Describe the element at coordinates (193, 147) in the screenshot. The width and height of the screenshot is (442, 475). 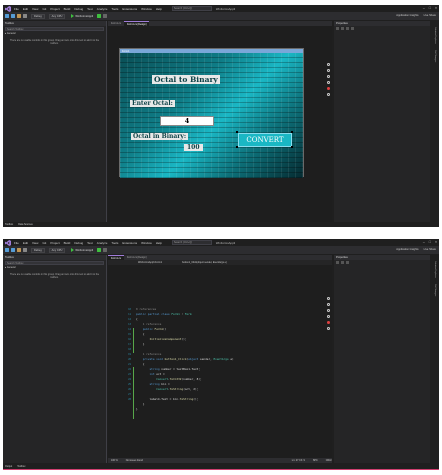
I see `result-label: 100` at that location.